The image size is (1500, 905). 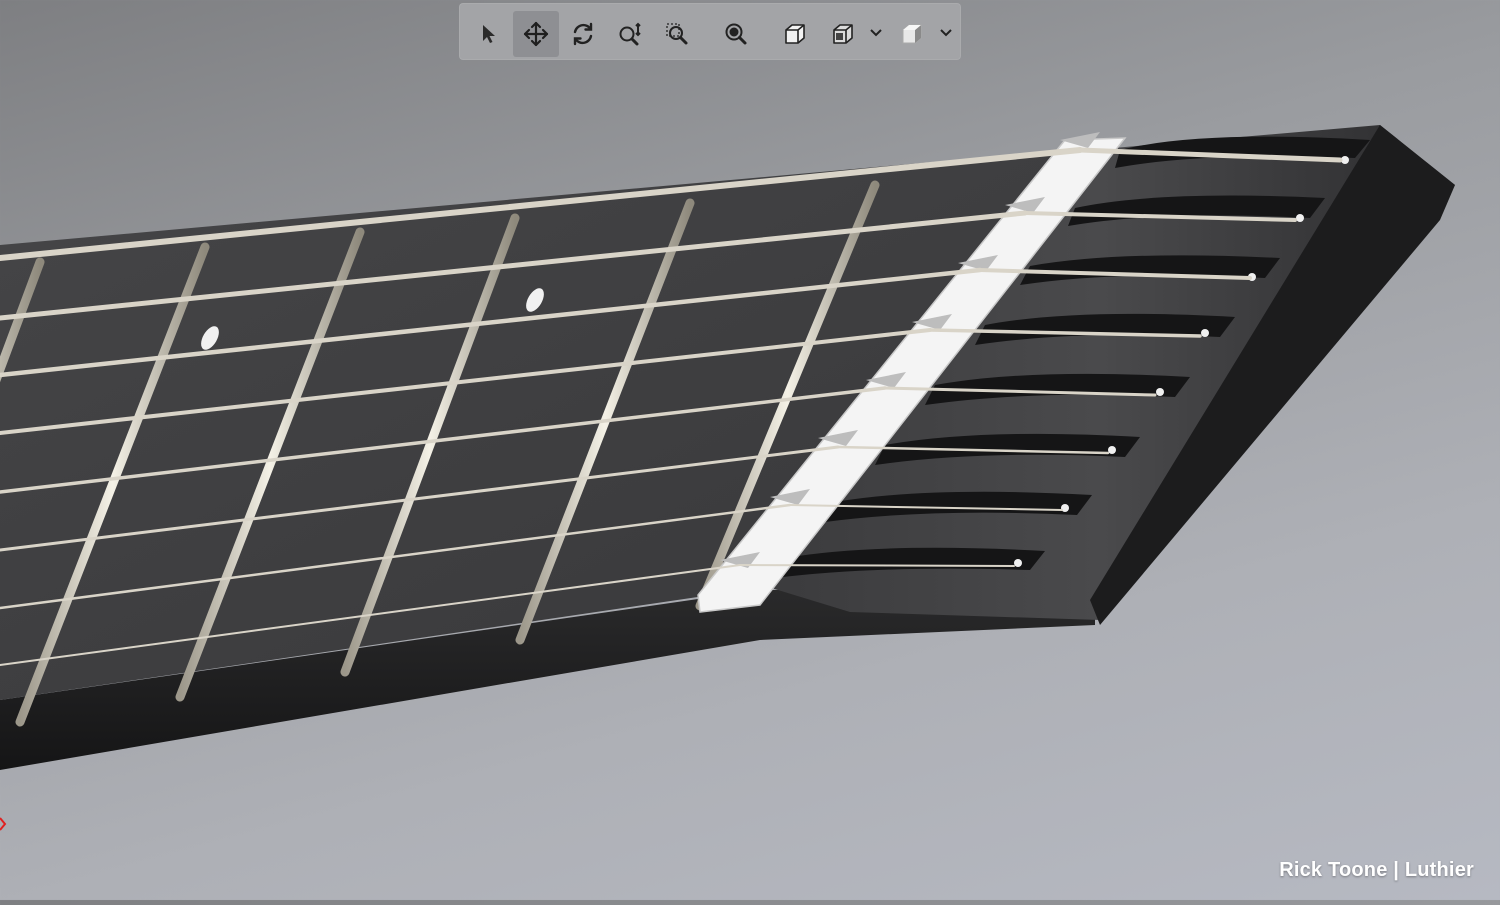 I want to click on zoom-area-icon, so click(x=677, y=34).